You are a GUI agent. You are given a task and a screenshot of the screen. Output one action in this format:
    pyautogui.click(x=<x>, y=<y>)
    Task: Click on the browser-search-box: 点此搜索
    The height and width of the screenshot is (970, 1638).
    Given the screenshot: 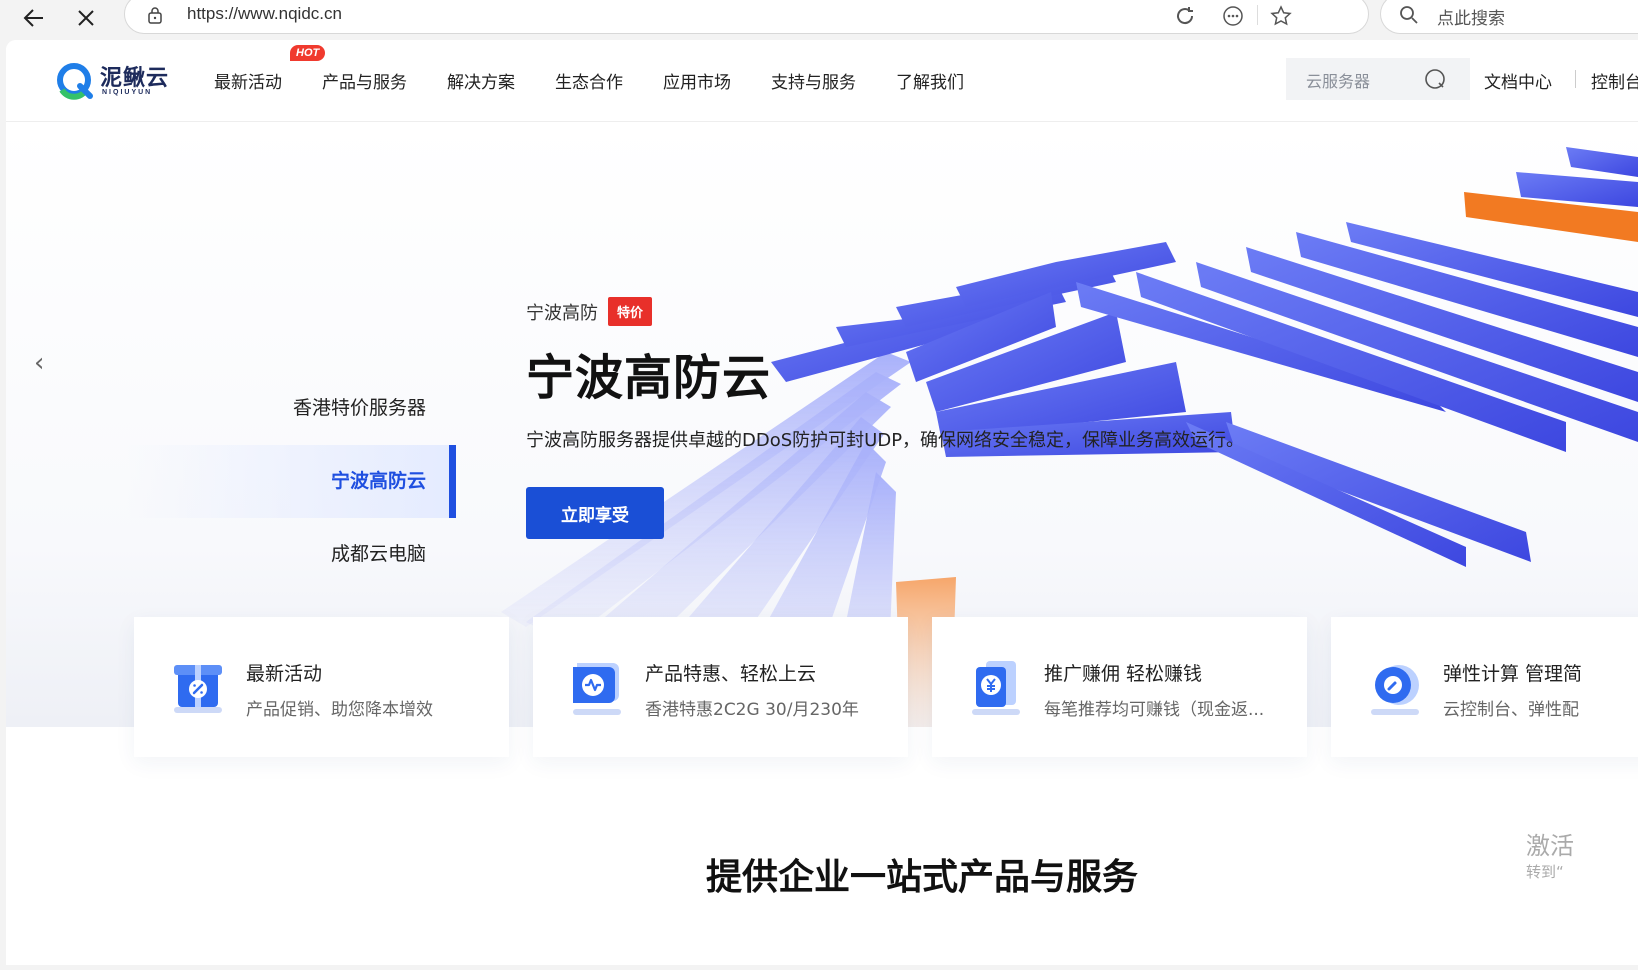 What is the action you would take?
    pyautogui.click(x=1509, y=17)
    